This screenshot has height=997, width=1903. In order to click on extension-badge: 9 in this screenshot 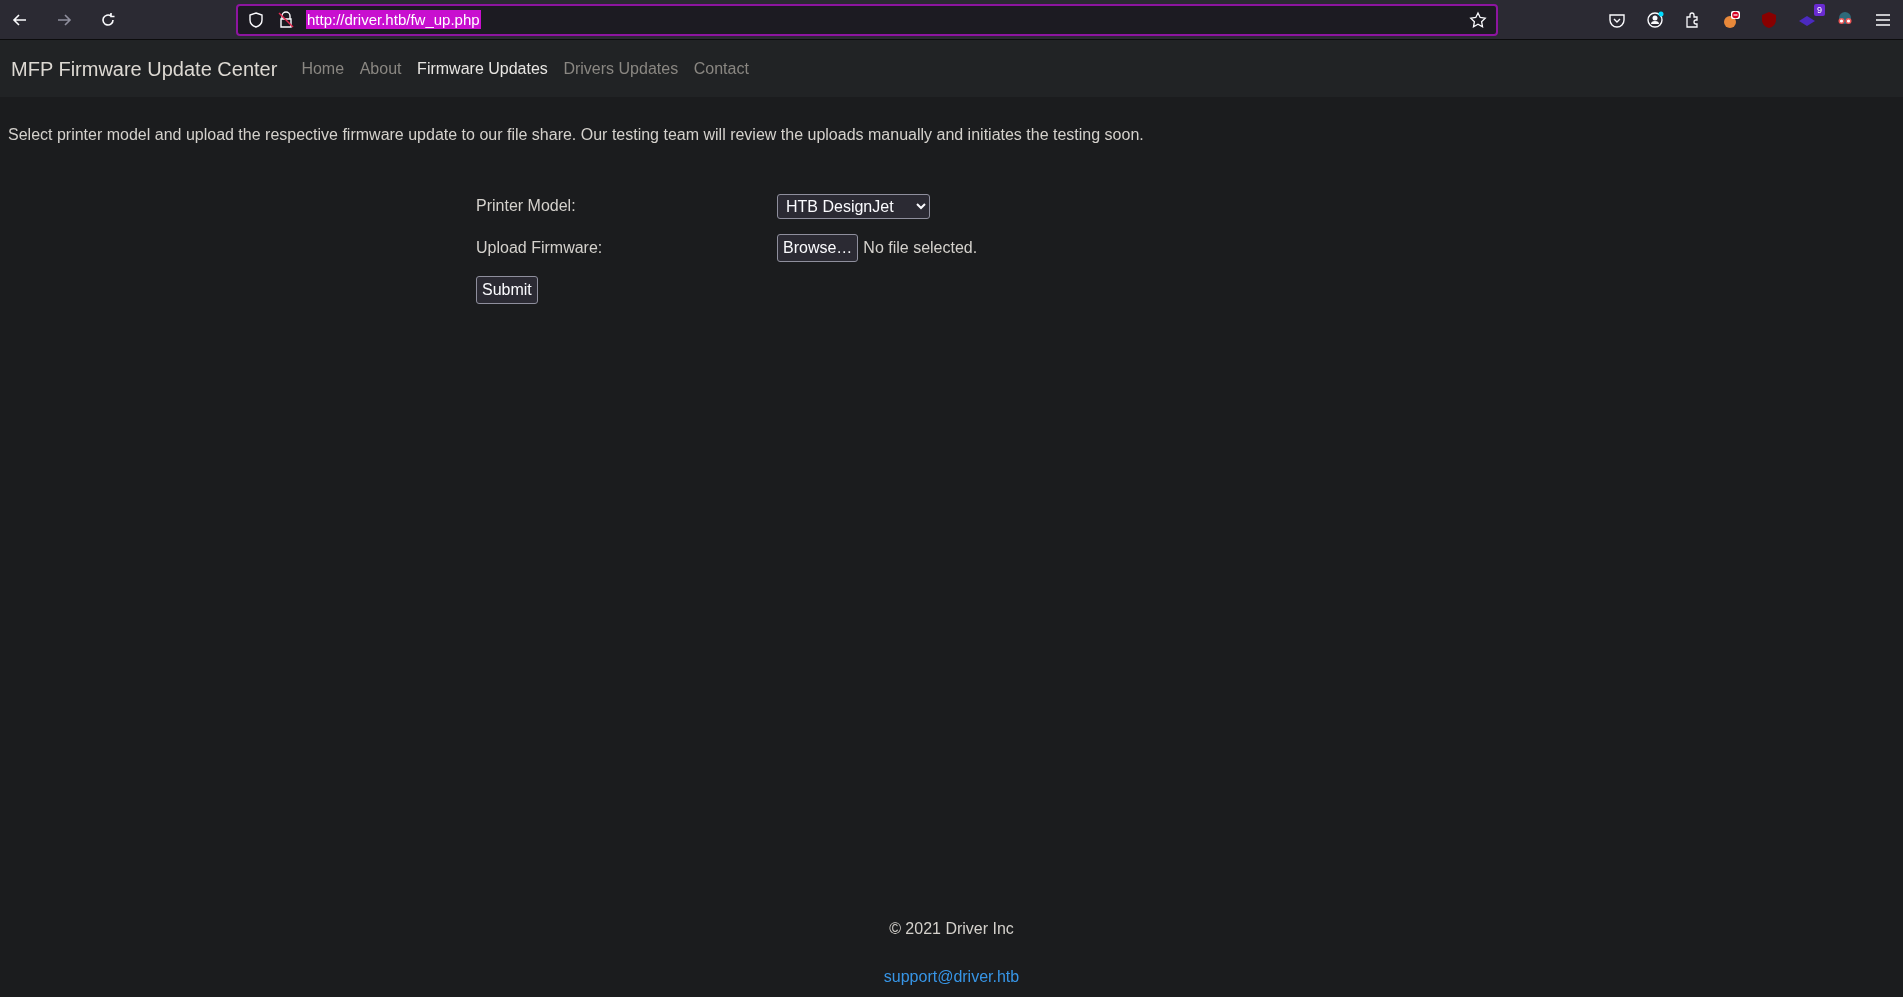, I will do `click(1819, 9)`.